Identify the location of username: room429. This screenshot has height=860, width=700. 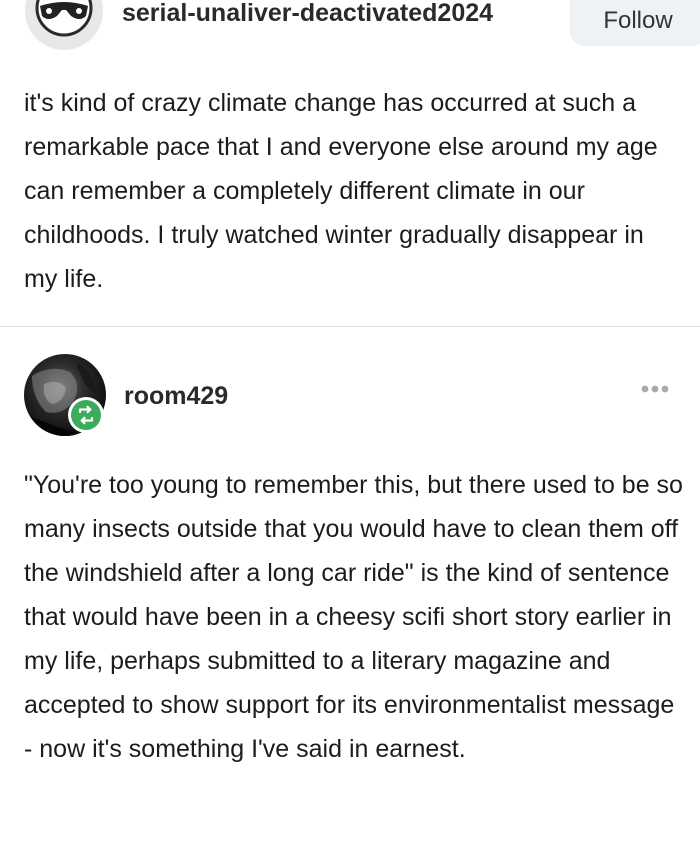
(176, 396).